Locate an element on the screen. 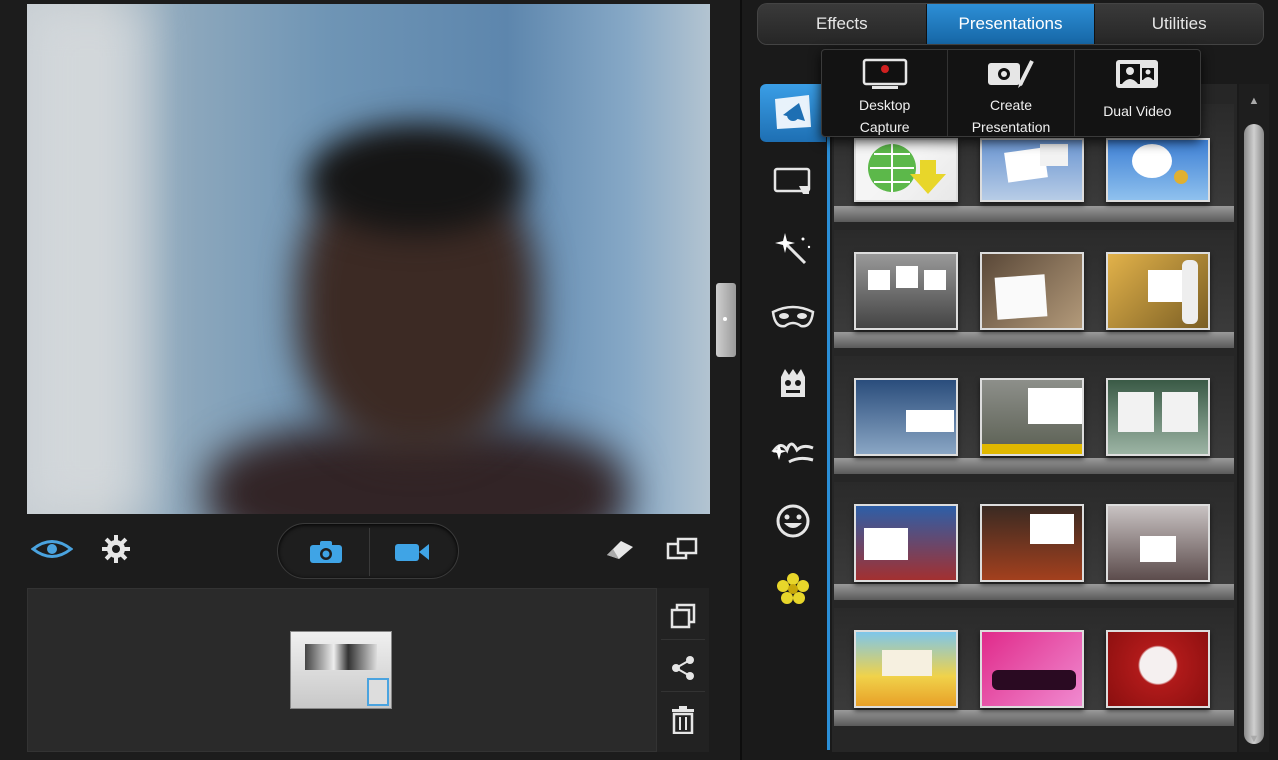 The height and width of the screenshot is (760, 1278). scroll-up-icon: ▲ is located at coordinates (1254, 101).